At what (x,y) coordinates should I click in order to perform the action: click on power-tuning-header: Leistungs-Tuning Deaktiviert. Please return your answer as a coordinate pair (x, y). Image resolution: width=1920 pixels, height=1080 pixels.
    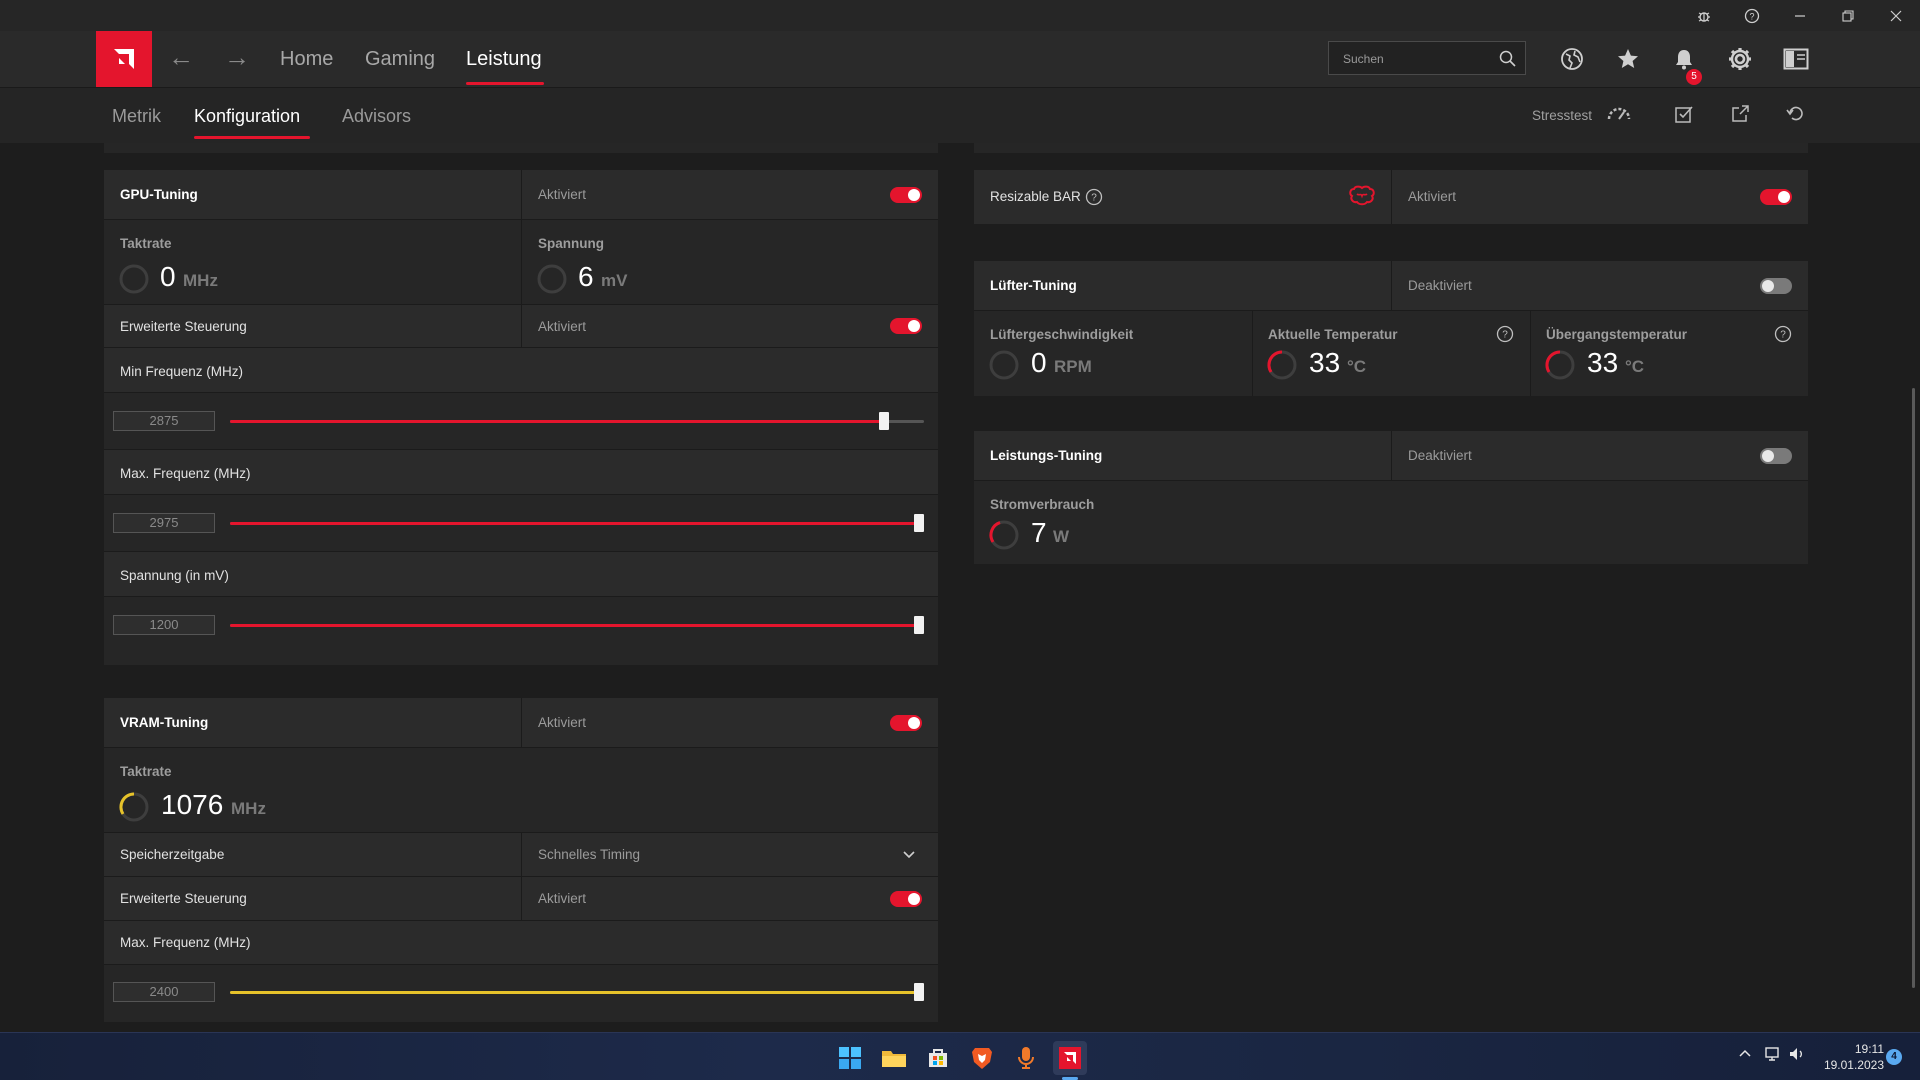
    Looking at the image, I should click on (1391, 456).